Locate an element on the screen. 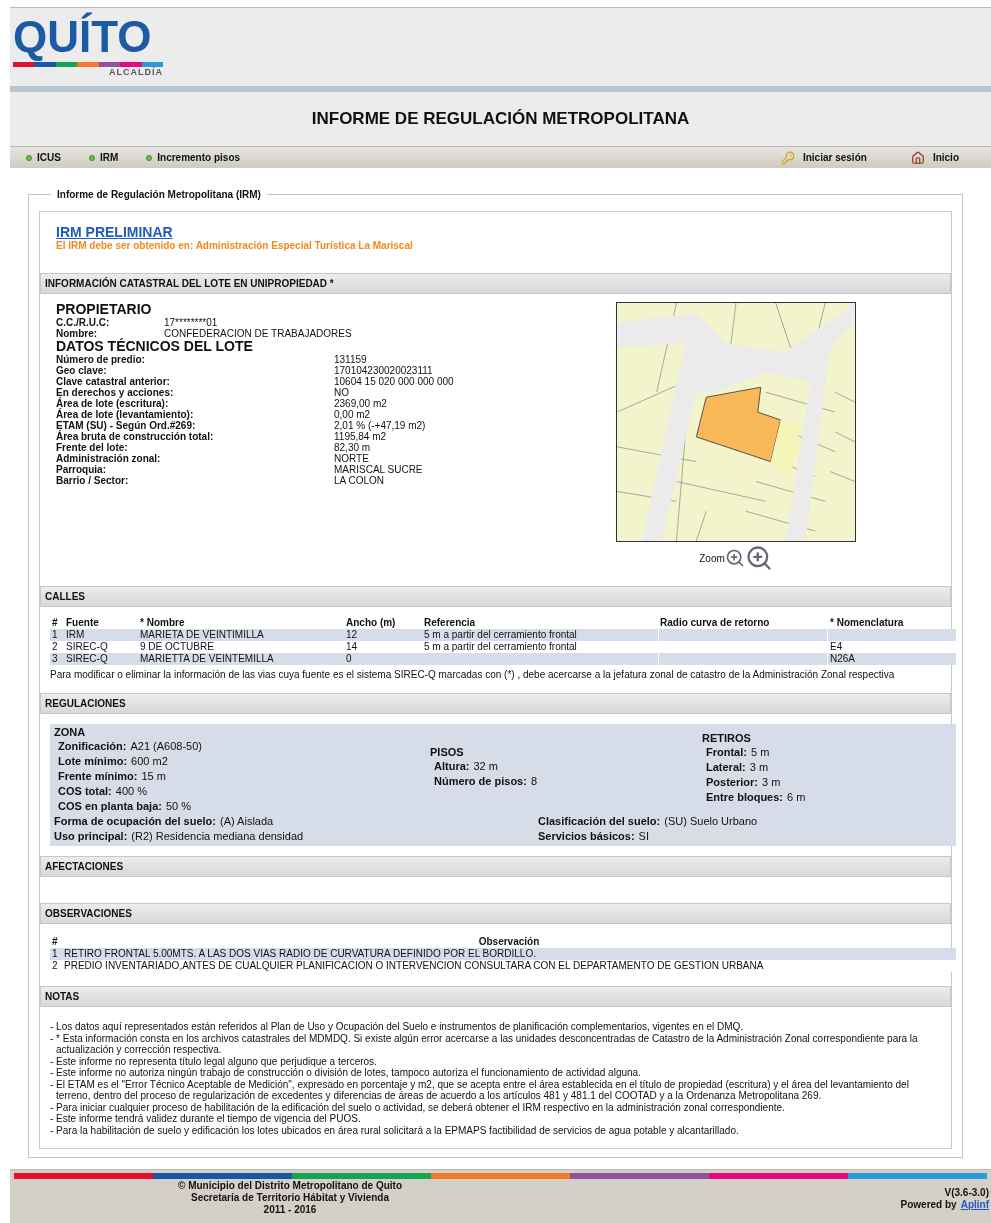  field-label: Área de lote (escritura): is located at coordinates (112, 403).